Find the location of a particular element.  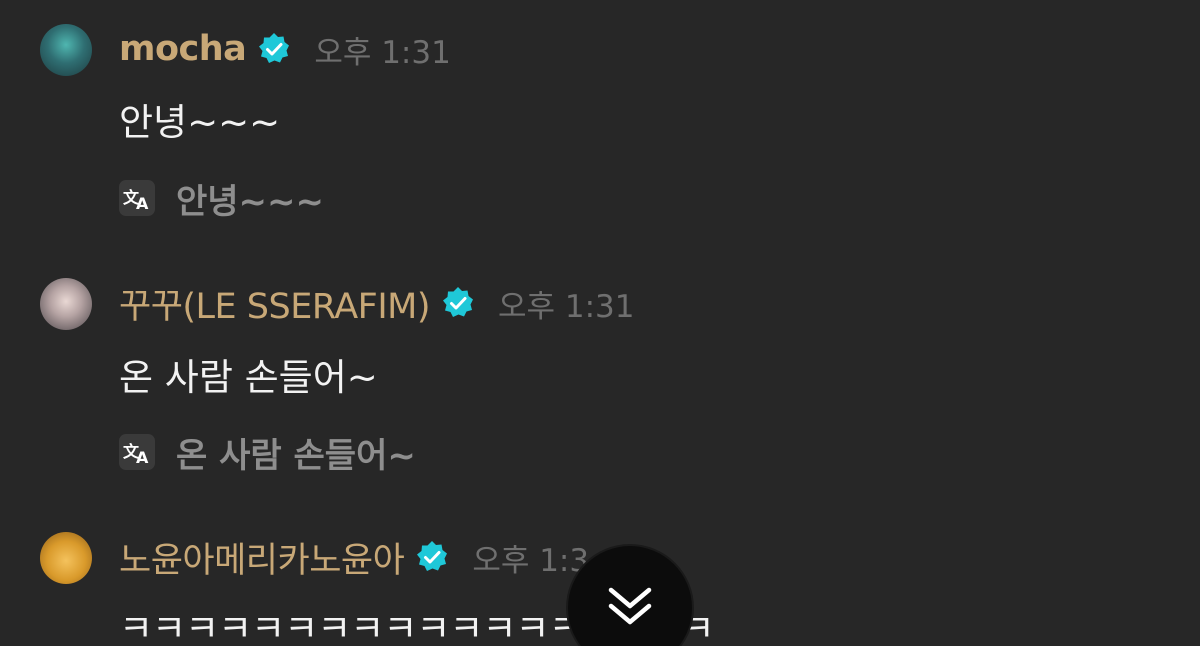

translation-text: 온 사람 손들어~ is located at coordinates (296, 455).